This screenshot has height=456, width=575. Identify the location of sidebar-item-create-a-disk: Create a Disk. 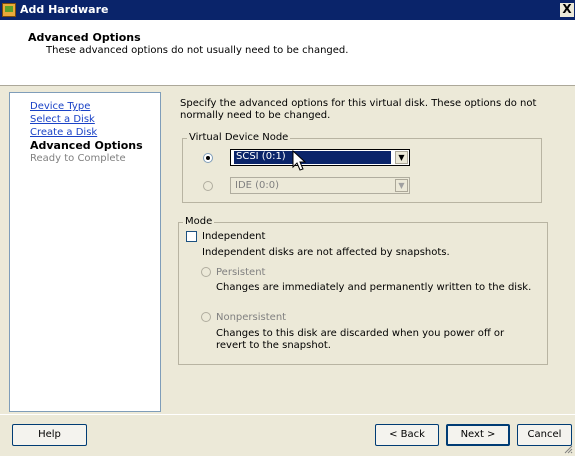
(63, 132).